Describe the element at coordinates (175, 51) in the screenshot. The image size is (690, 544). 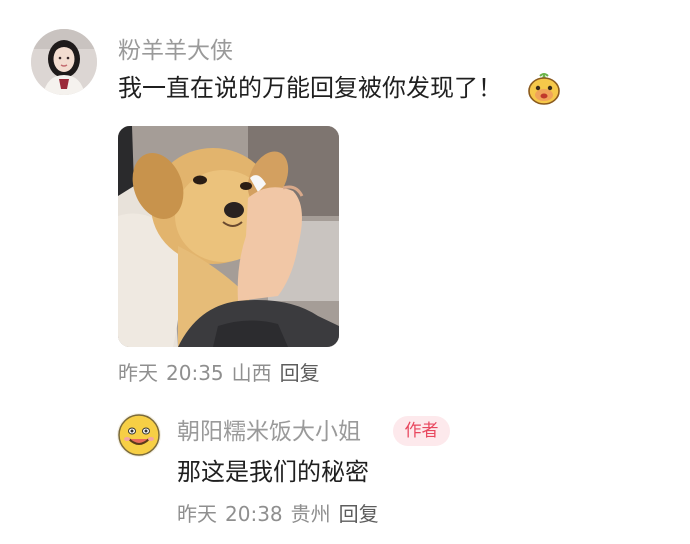
I see `commenter-username: 粉羊羊大侠` at that location.